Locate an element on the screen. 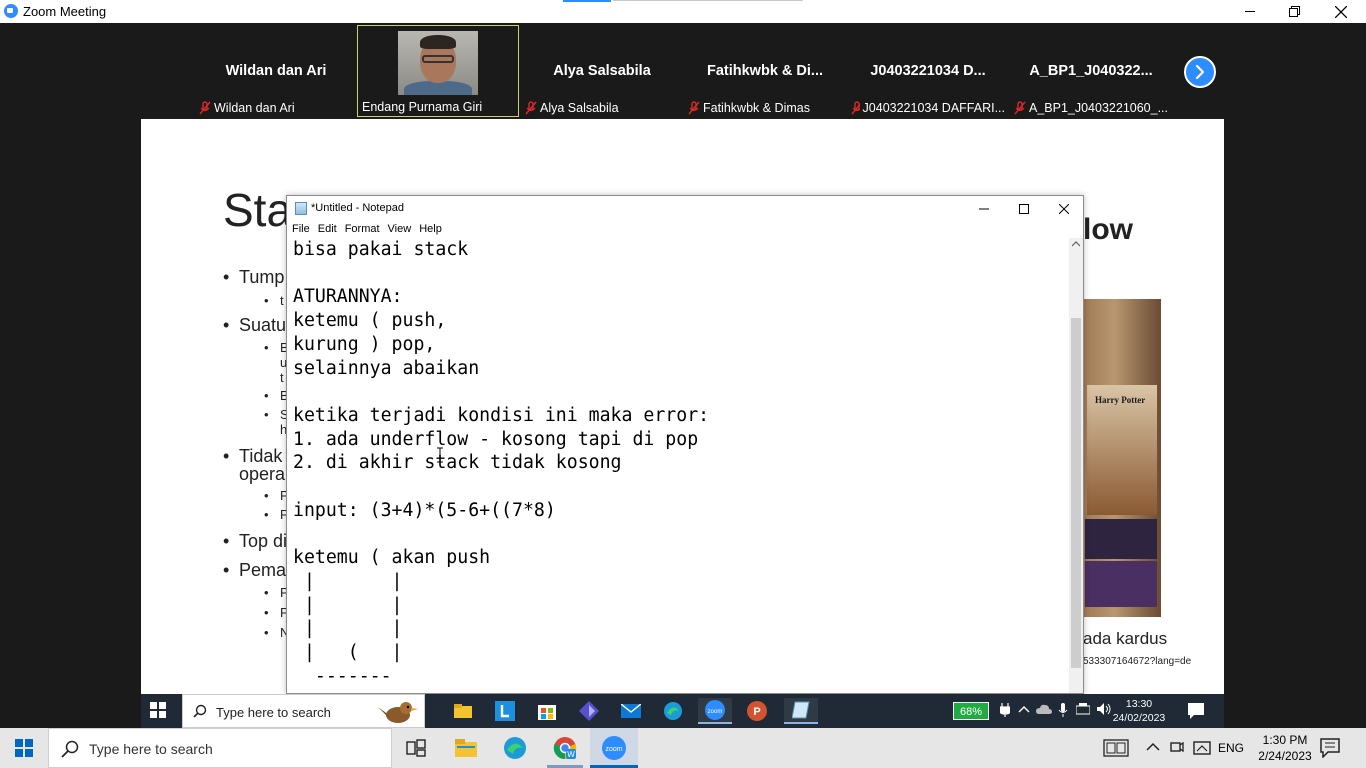  notepad-scrollbar is located at coordinates (1076, 465).